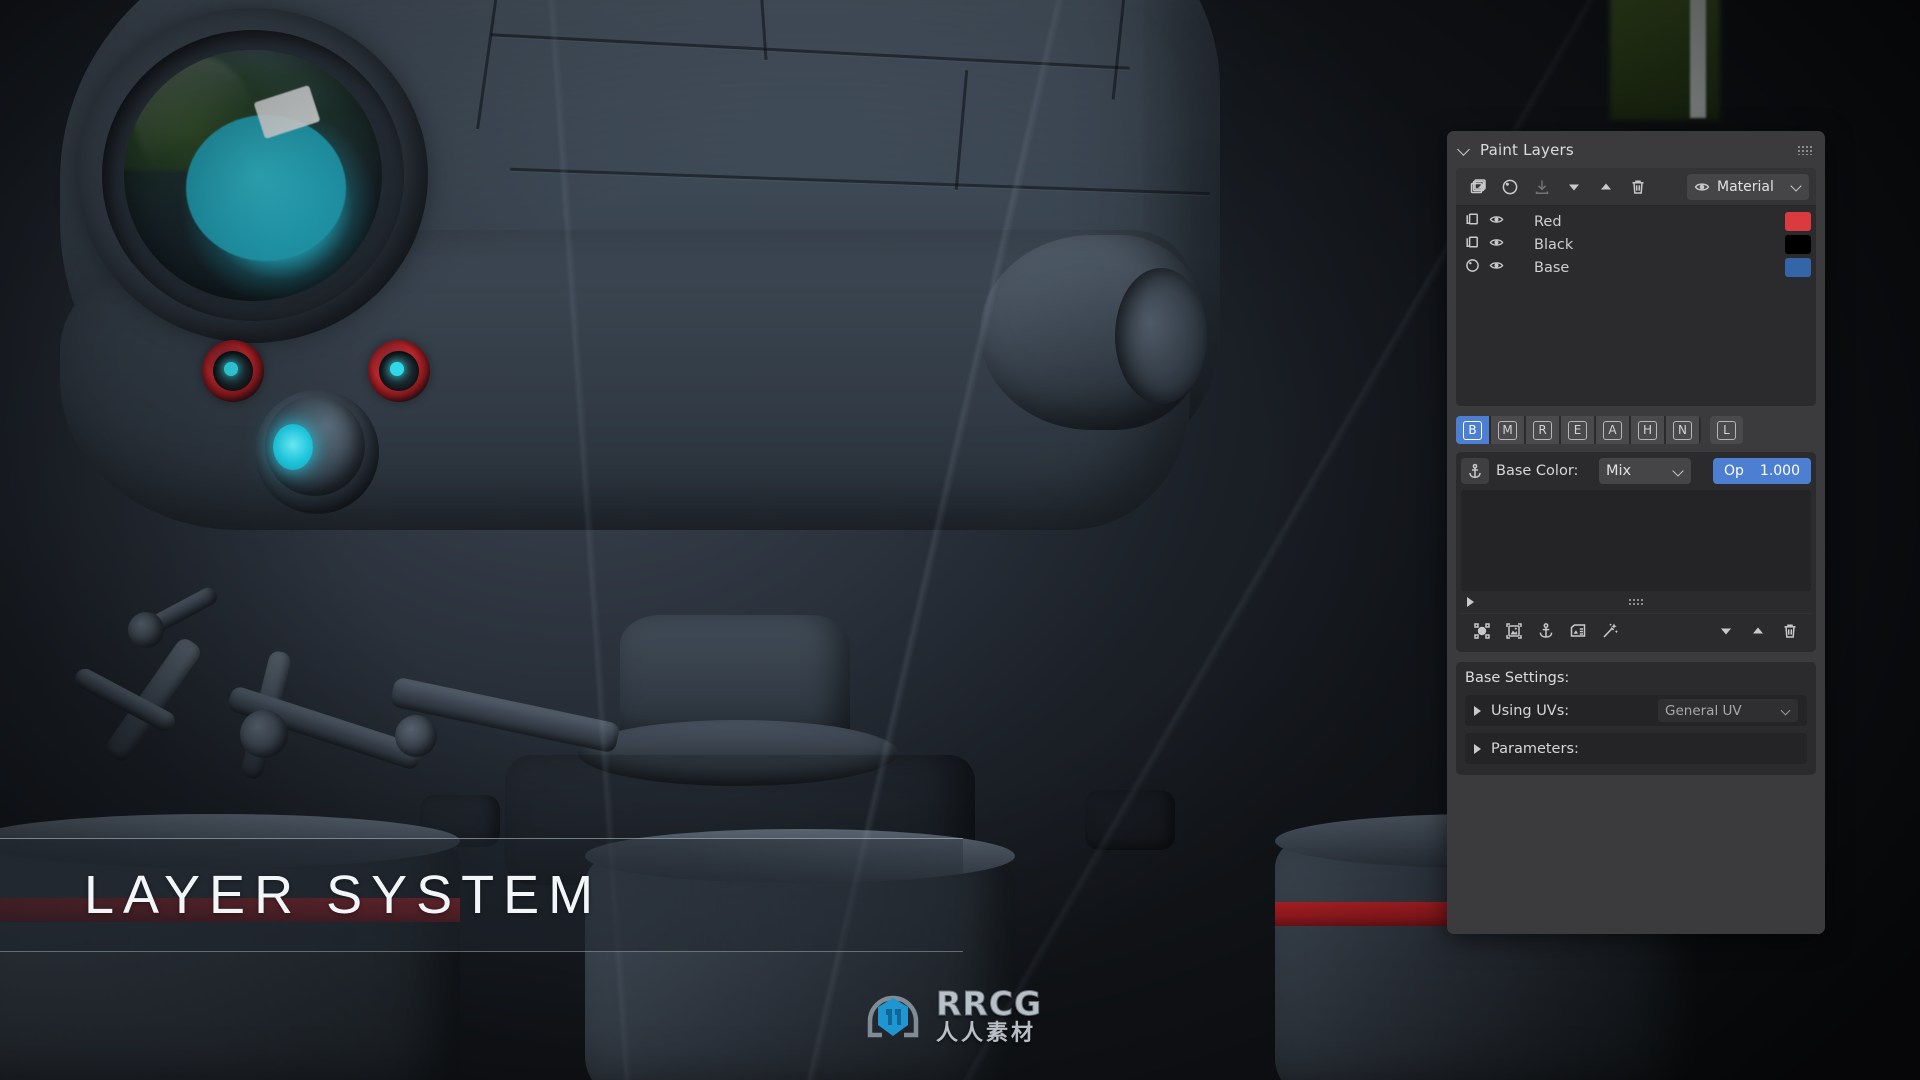 Image resolution: width=1920 pixels, height=1080 pixels. What do you see at coordinates (1636, 748) in the screenshot?
I see `parameters-row: Parameters:` at bounding box center [1636, 748].